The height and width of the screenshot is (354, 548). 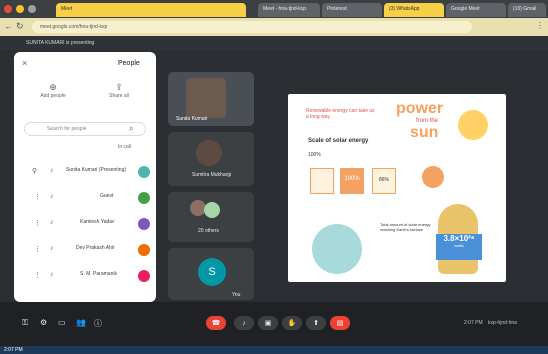 I want to click on panel-title: People, so click(x=129, y=63).